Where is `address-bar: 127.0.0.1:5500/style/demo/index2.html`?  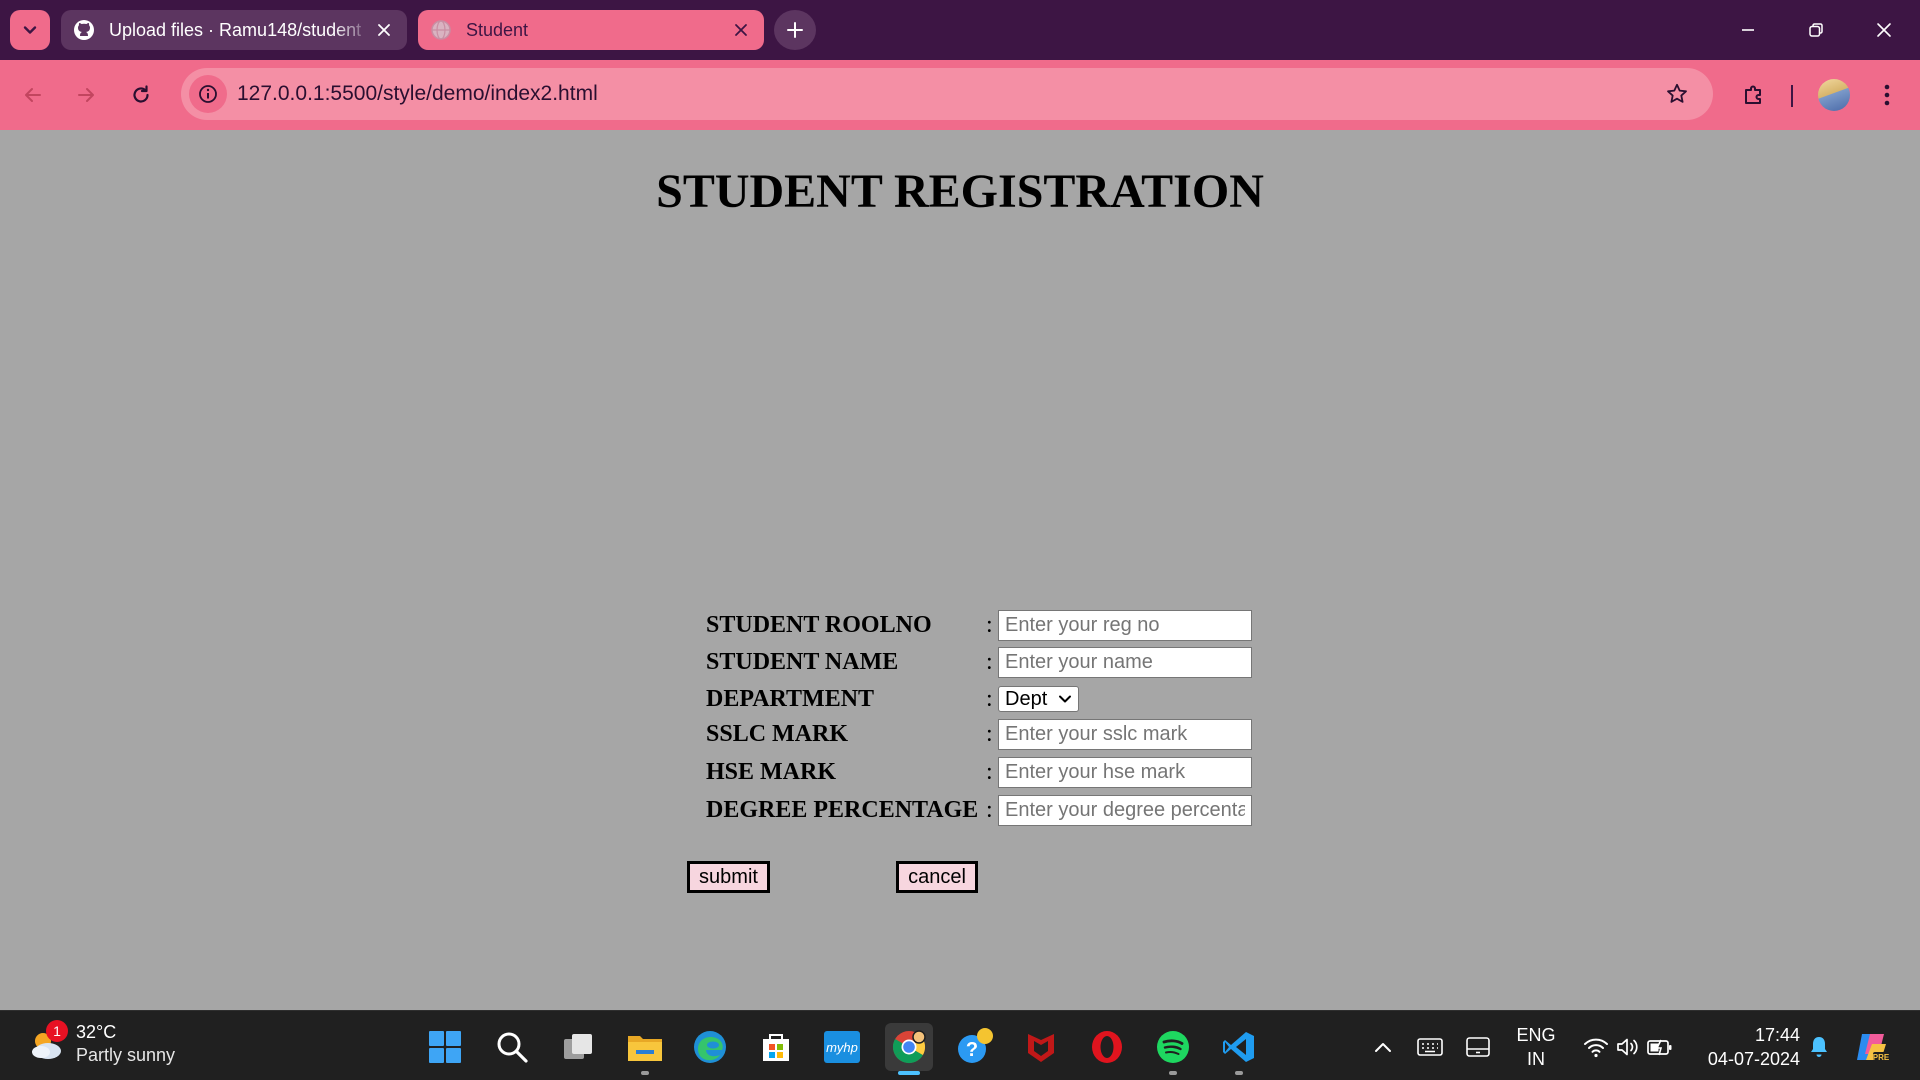 address-bar: 127.0.0.1:5500/style/demo/index2.html is located at coordinates (947, 94).